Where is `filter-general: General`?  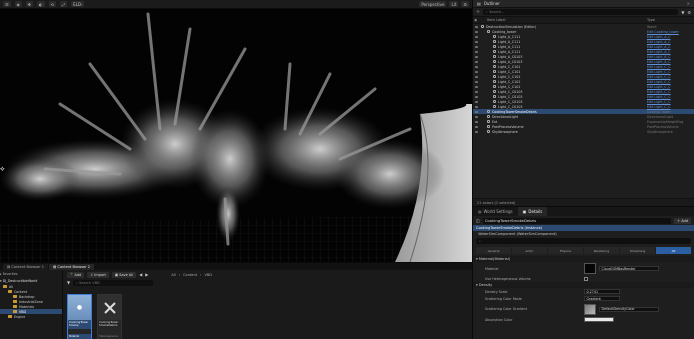 filter-general: General is located at coordinates (493, 250).